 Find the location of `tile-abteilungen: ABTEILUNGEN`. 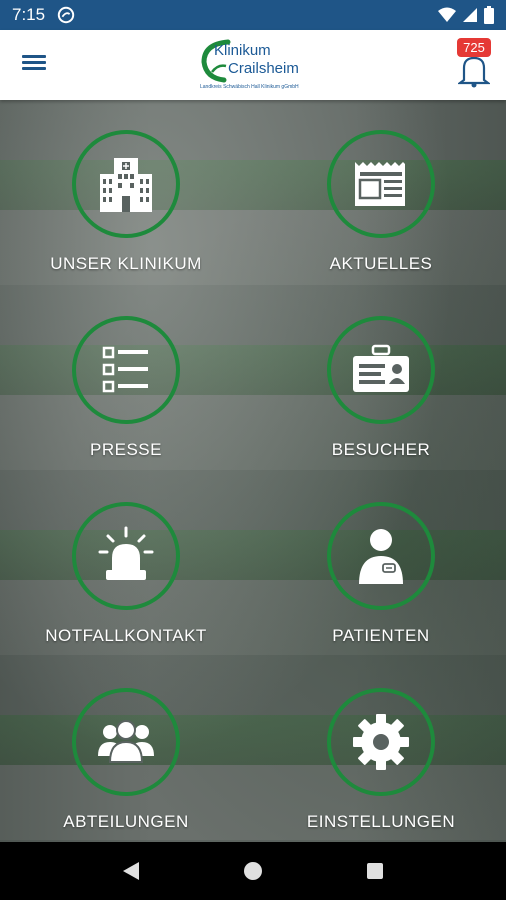

tile-abteilungen: ABTEILUNGEN is located at coordinates (126, 760).